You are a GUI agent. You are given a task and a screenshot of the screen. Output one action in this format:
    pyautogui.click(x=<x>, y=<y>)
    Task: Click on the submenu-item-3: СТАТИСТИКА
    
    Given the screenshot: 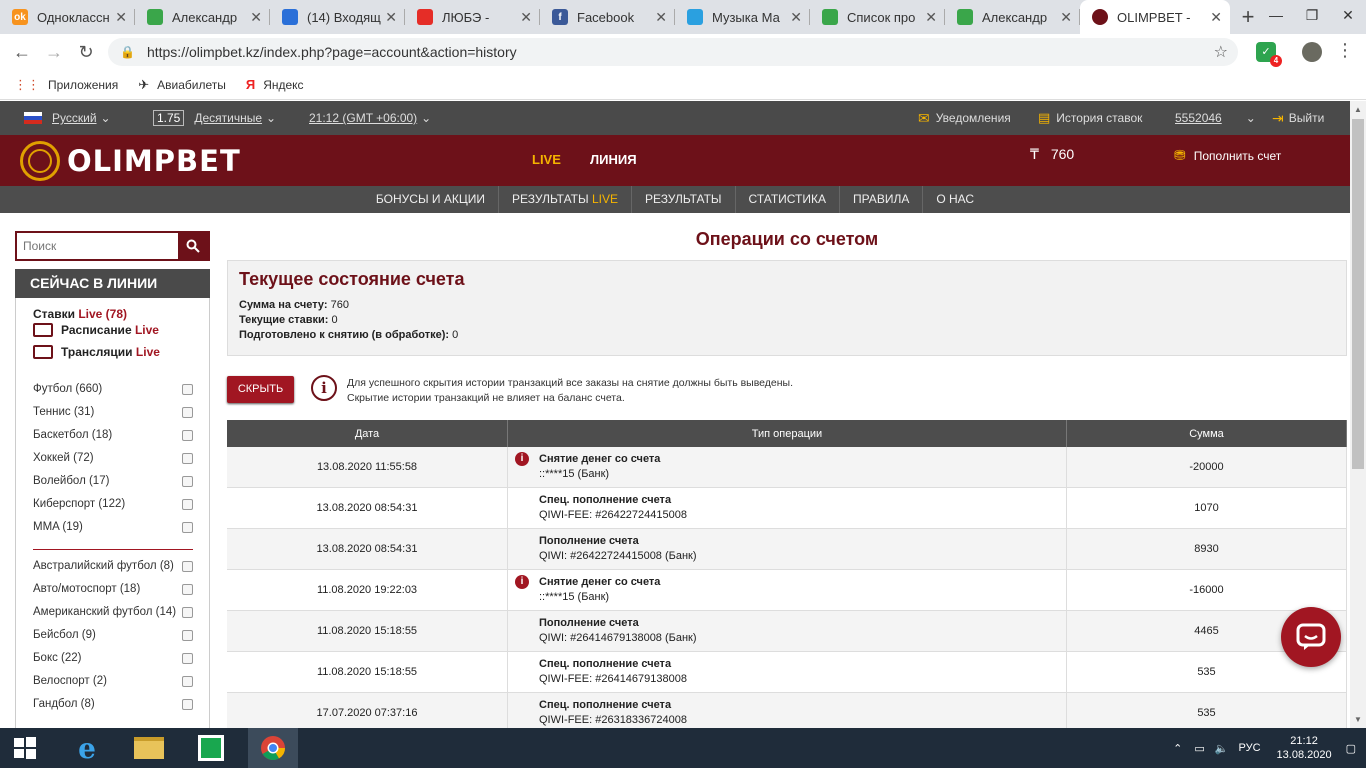 What is the action you would take?
    pyautogui.click(x=788, y=199)
    